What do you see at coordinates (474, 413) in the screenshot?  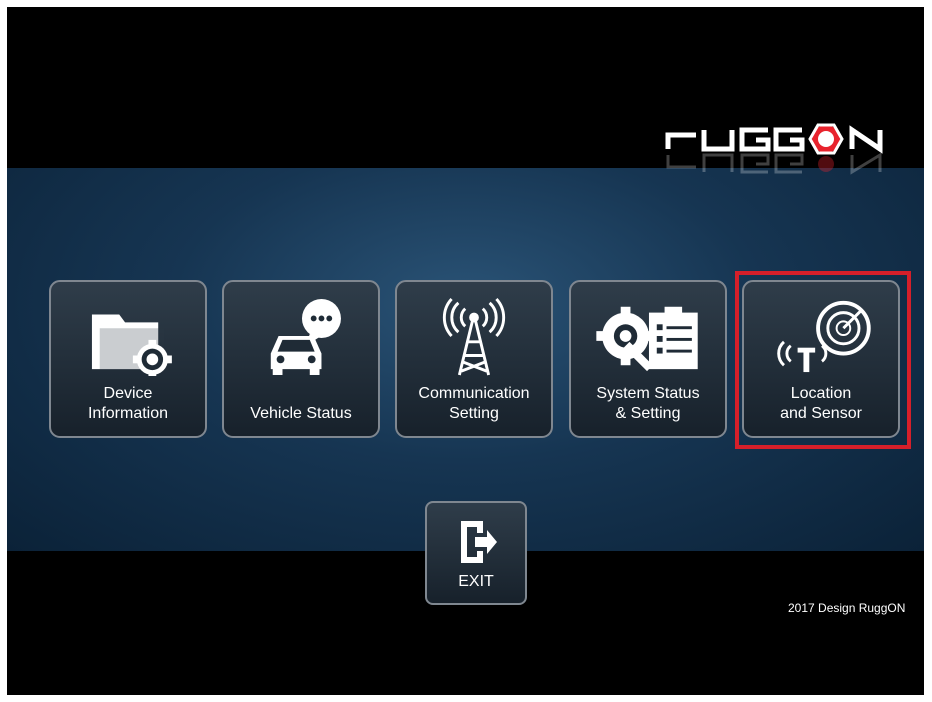 I see `tile-label-line-2: Setting` at bounding box center [474, 413].